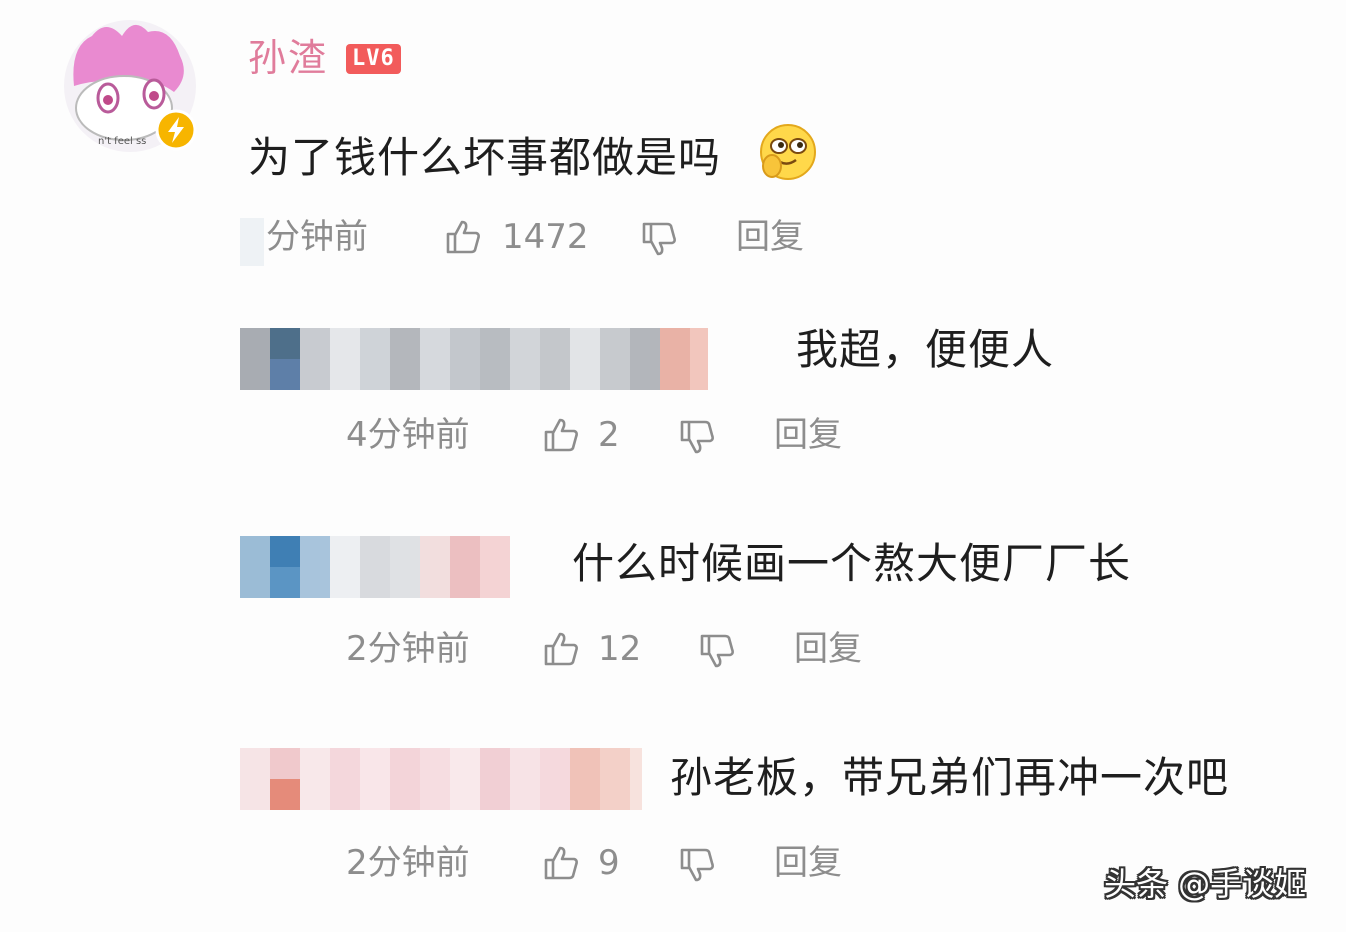 This screenshot has height=932, width=1346. Describe the element at coordinates (373, 59) in the screenshot. I see `level-badge: LV6` at that location.